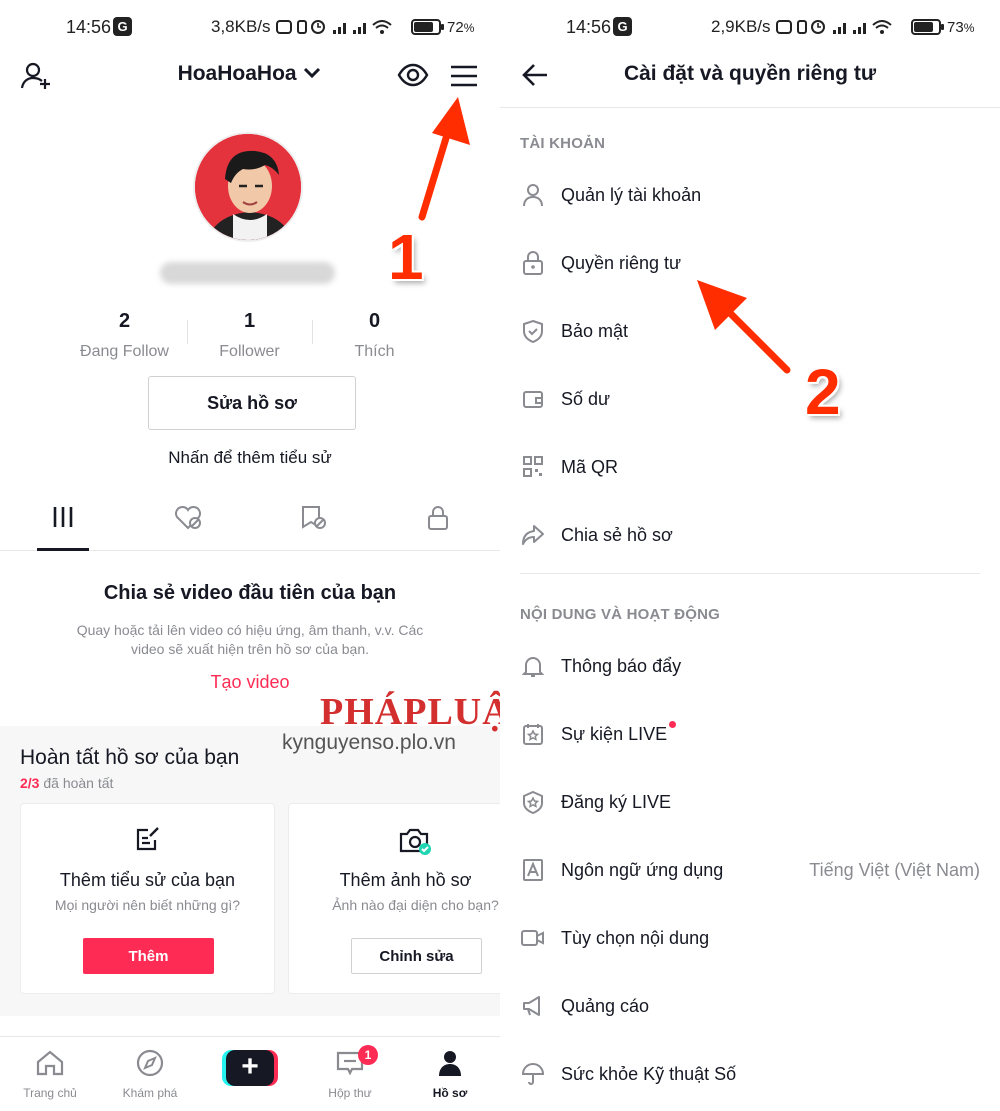 The height and width of the screenshot is (1111, 1000). Describe the element at coordinates (533, 802) in the screenshot. I see `badge-star-icon` at that location.